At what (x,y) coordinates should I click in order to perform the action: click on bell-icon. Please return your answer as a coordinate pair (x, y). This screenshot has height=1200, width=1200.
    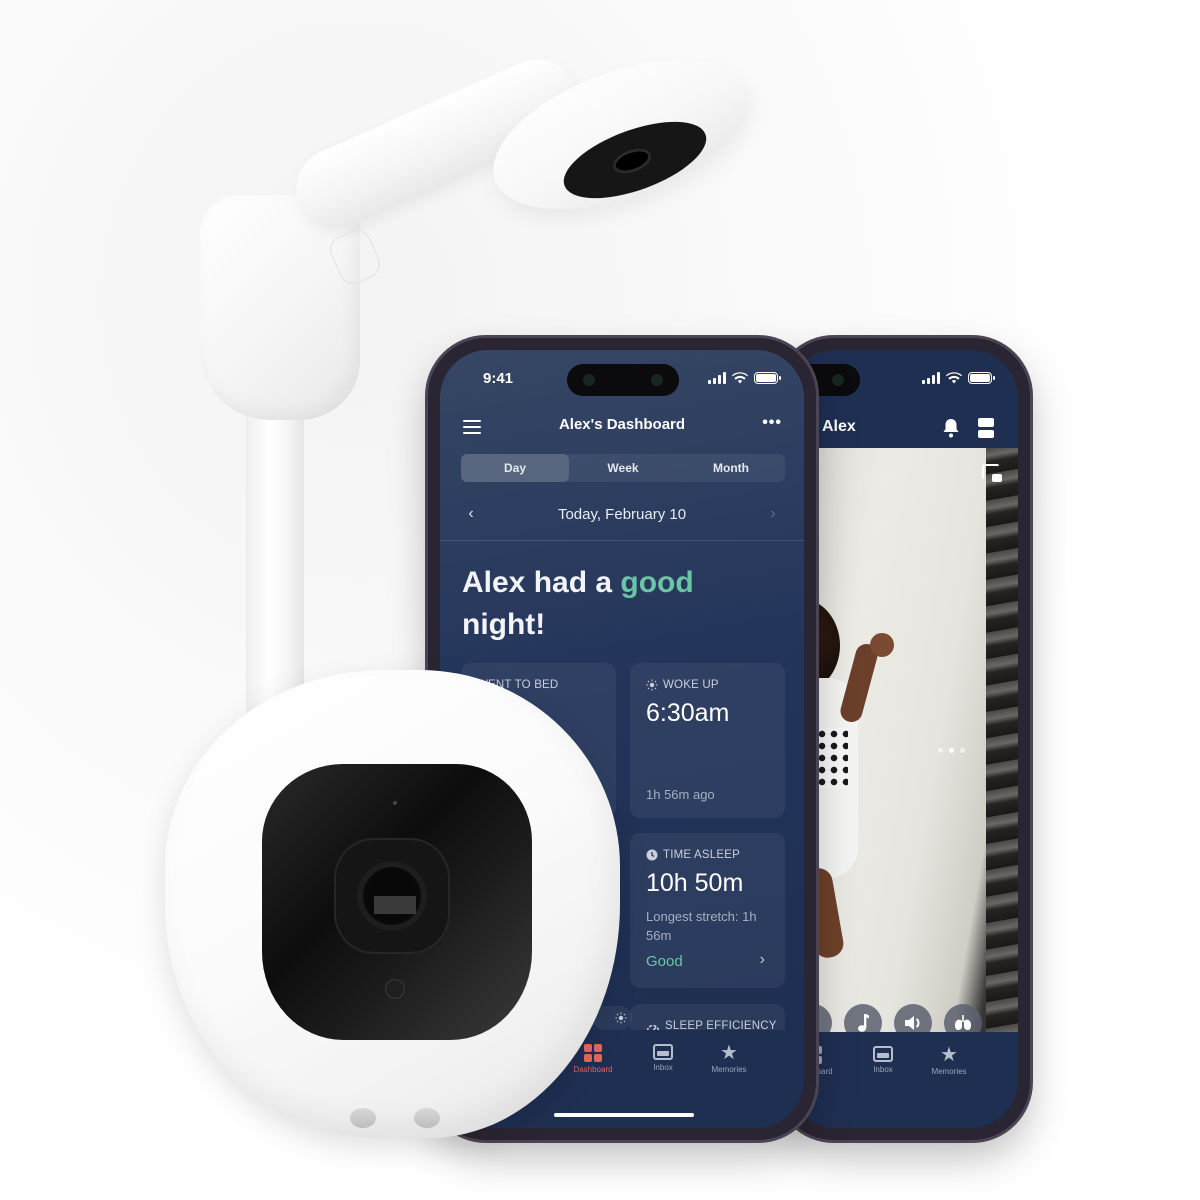
    Looking at the image, I should click on (951, 428).